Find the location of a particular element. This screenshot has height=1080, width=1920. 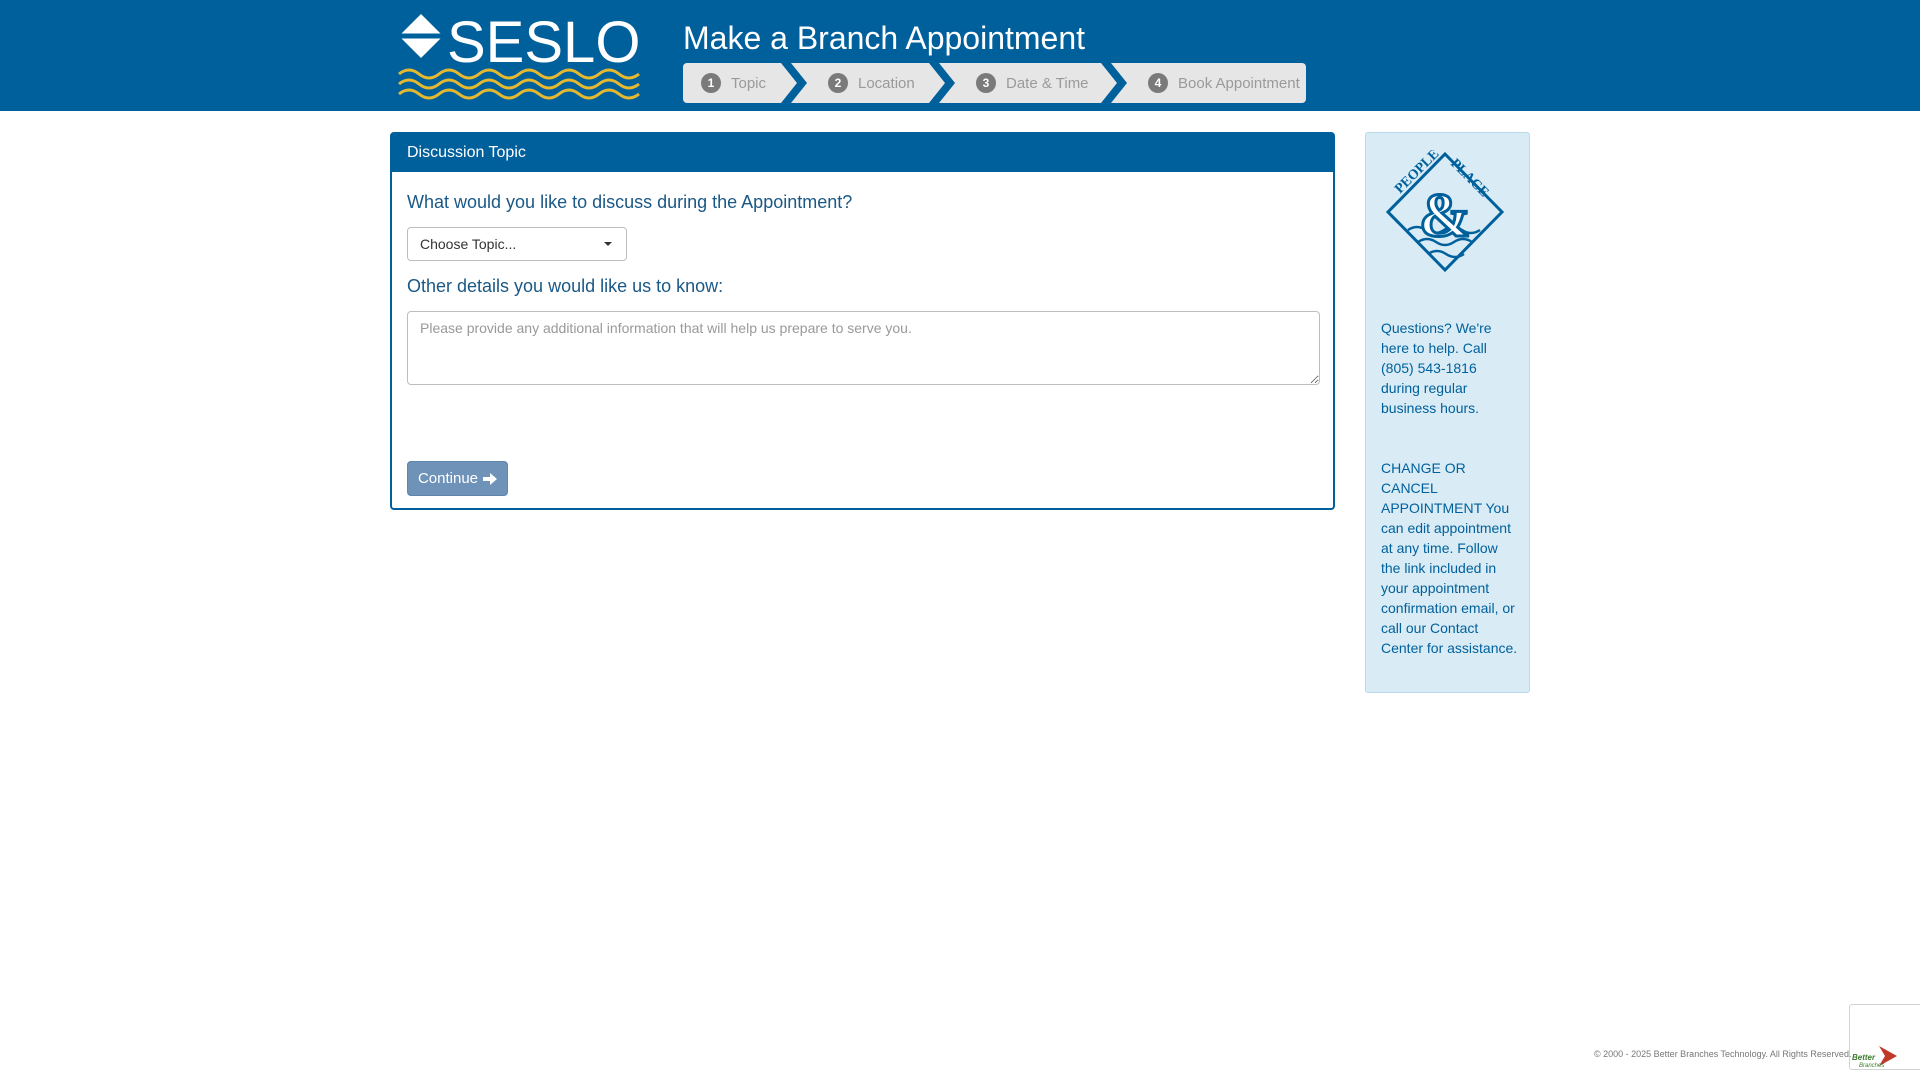

continue-button: Continue is located at coordinates (457, 478).